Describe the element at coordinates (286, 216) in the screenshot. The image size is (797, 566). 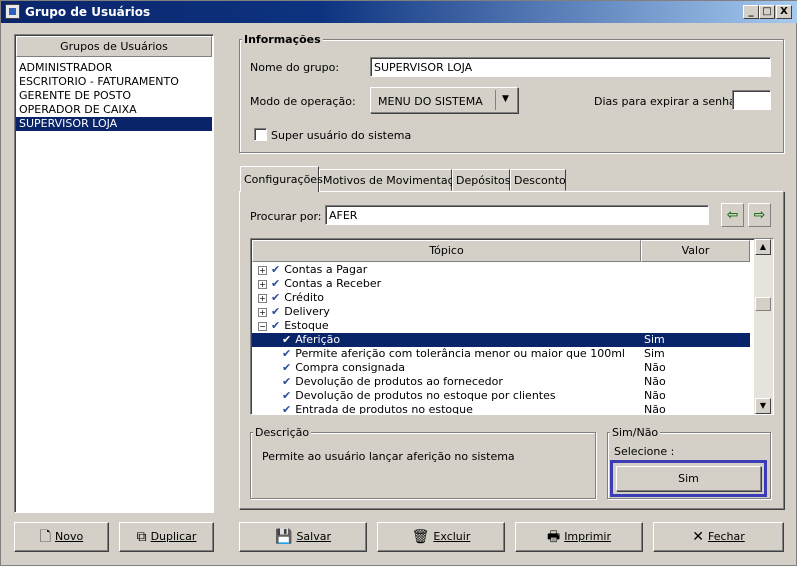
I see `search-label: Procurar por:` at that location.